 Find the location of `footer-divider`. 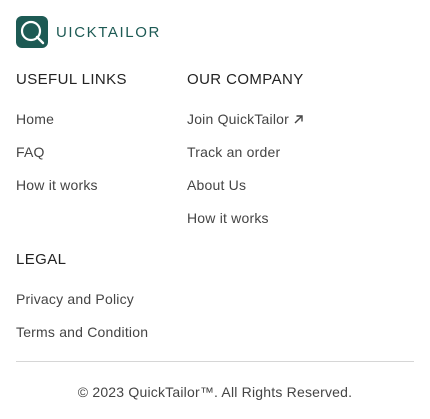

footer-divider is located at coordinates (215, 361).